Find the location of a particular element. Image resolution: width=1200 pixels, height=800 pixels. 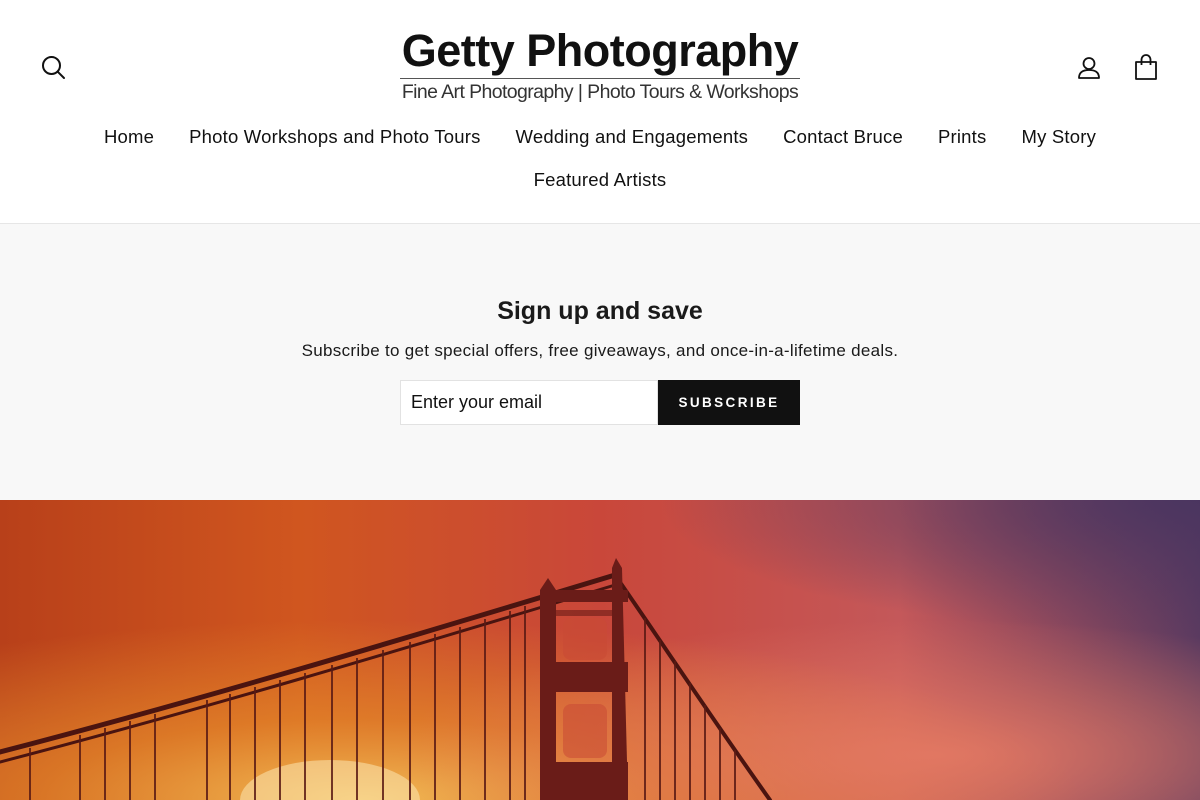

search-button is located at coordinates (54, 68).